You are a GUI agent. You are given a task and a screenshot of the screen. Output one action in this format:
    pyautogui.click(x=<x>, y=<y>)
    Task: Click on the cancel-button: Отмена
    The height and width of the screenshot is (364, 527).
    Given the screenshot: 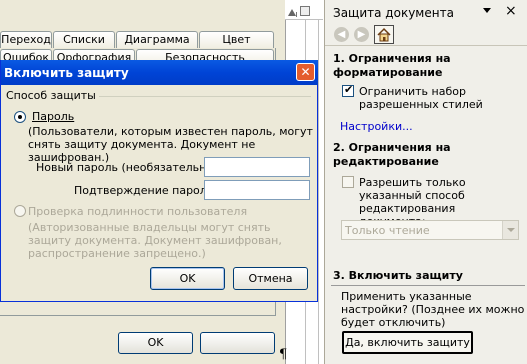 What is the action you would take?
    pyautogui.click(x=270, y=278)
    